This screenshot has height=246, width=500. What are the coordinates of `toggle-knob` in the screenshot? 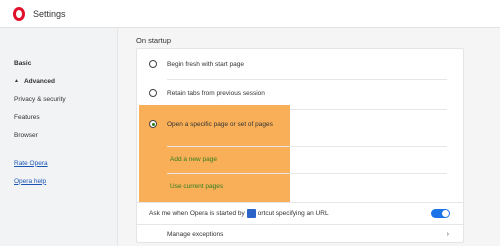 It's located at (445, 213).